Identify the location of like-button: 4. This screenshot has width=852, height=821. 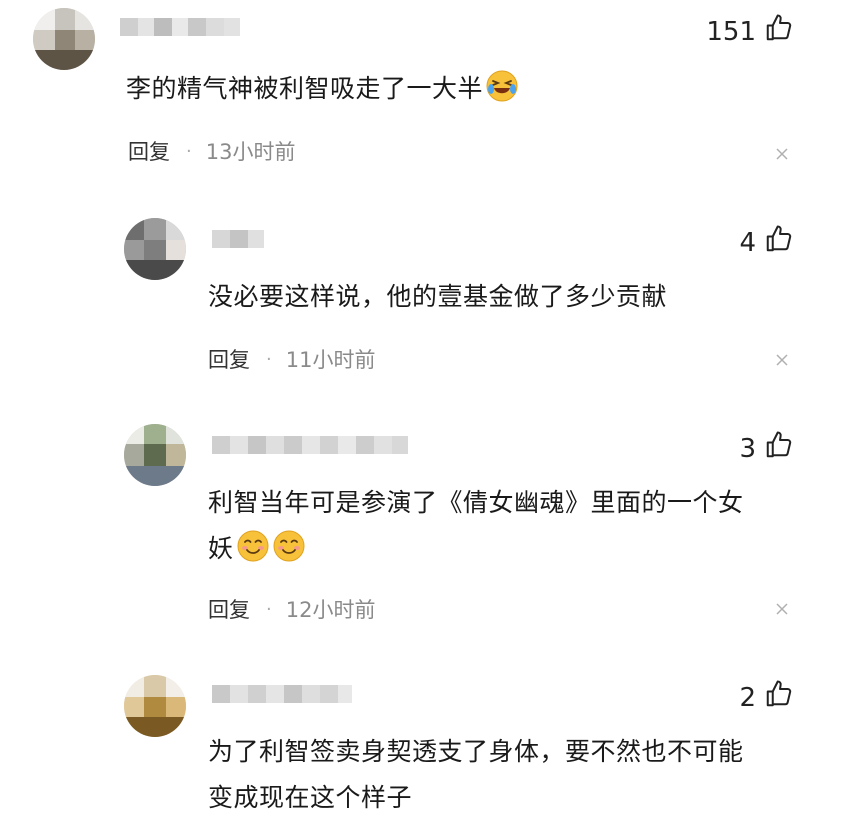
(766, 242).